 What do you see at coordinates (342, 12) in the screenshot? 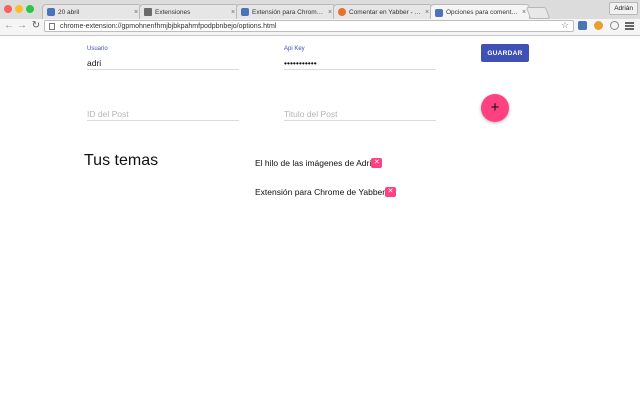
I see `orange-circle-icon` at bounding box center [342, 12].